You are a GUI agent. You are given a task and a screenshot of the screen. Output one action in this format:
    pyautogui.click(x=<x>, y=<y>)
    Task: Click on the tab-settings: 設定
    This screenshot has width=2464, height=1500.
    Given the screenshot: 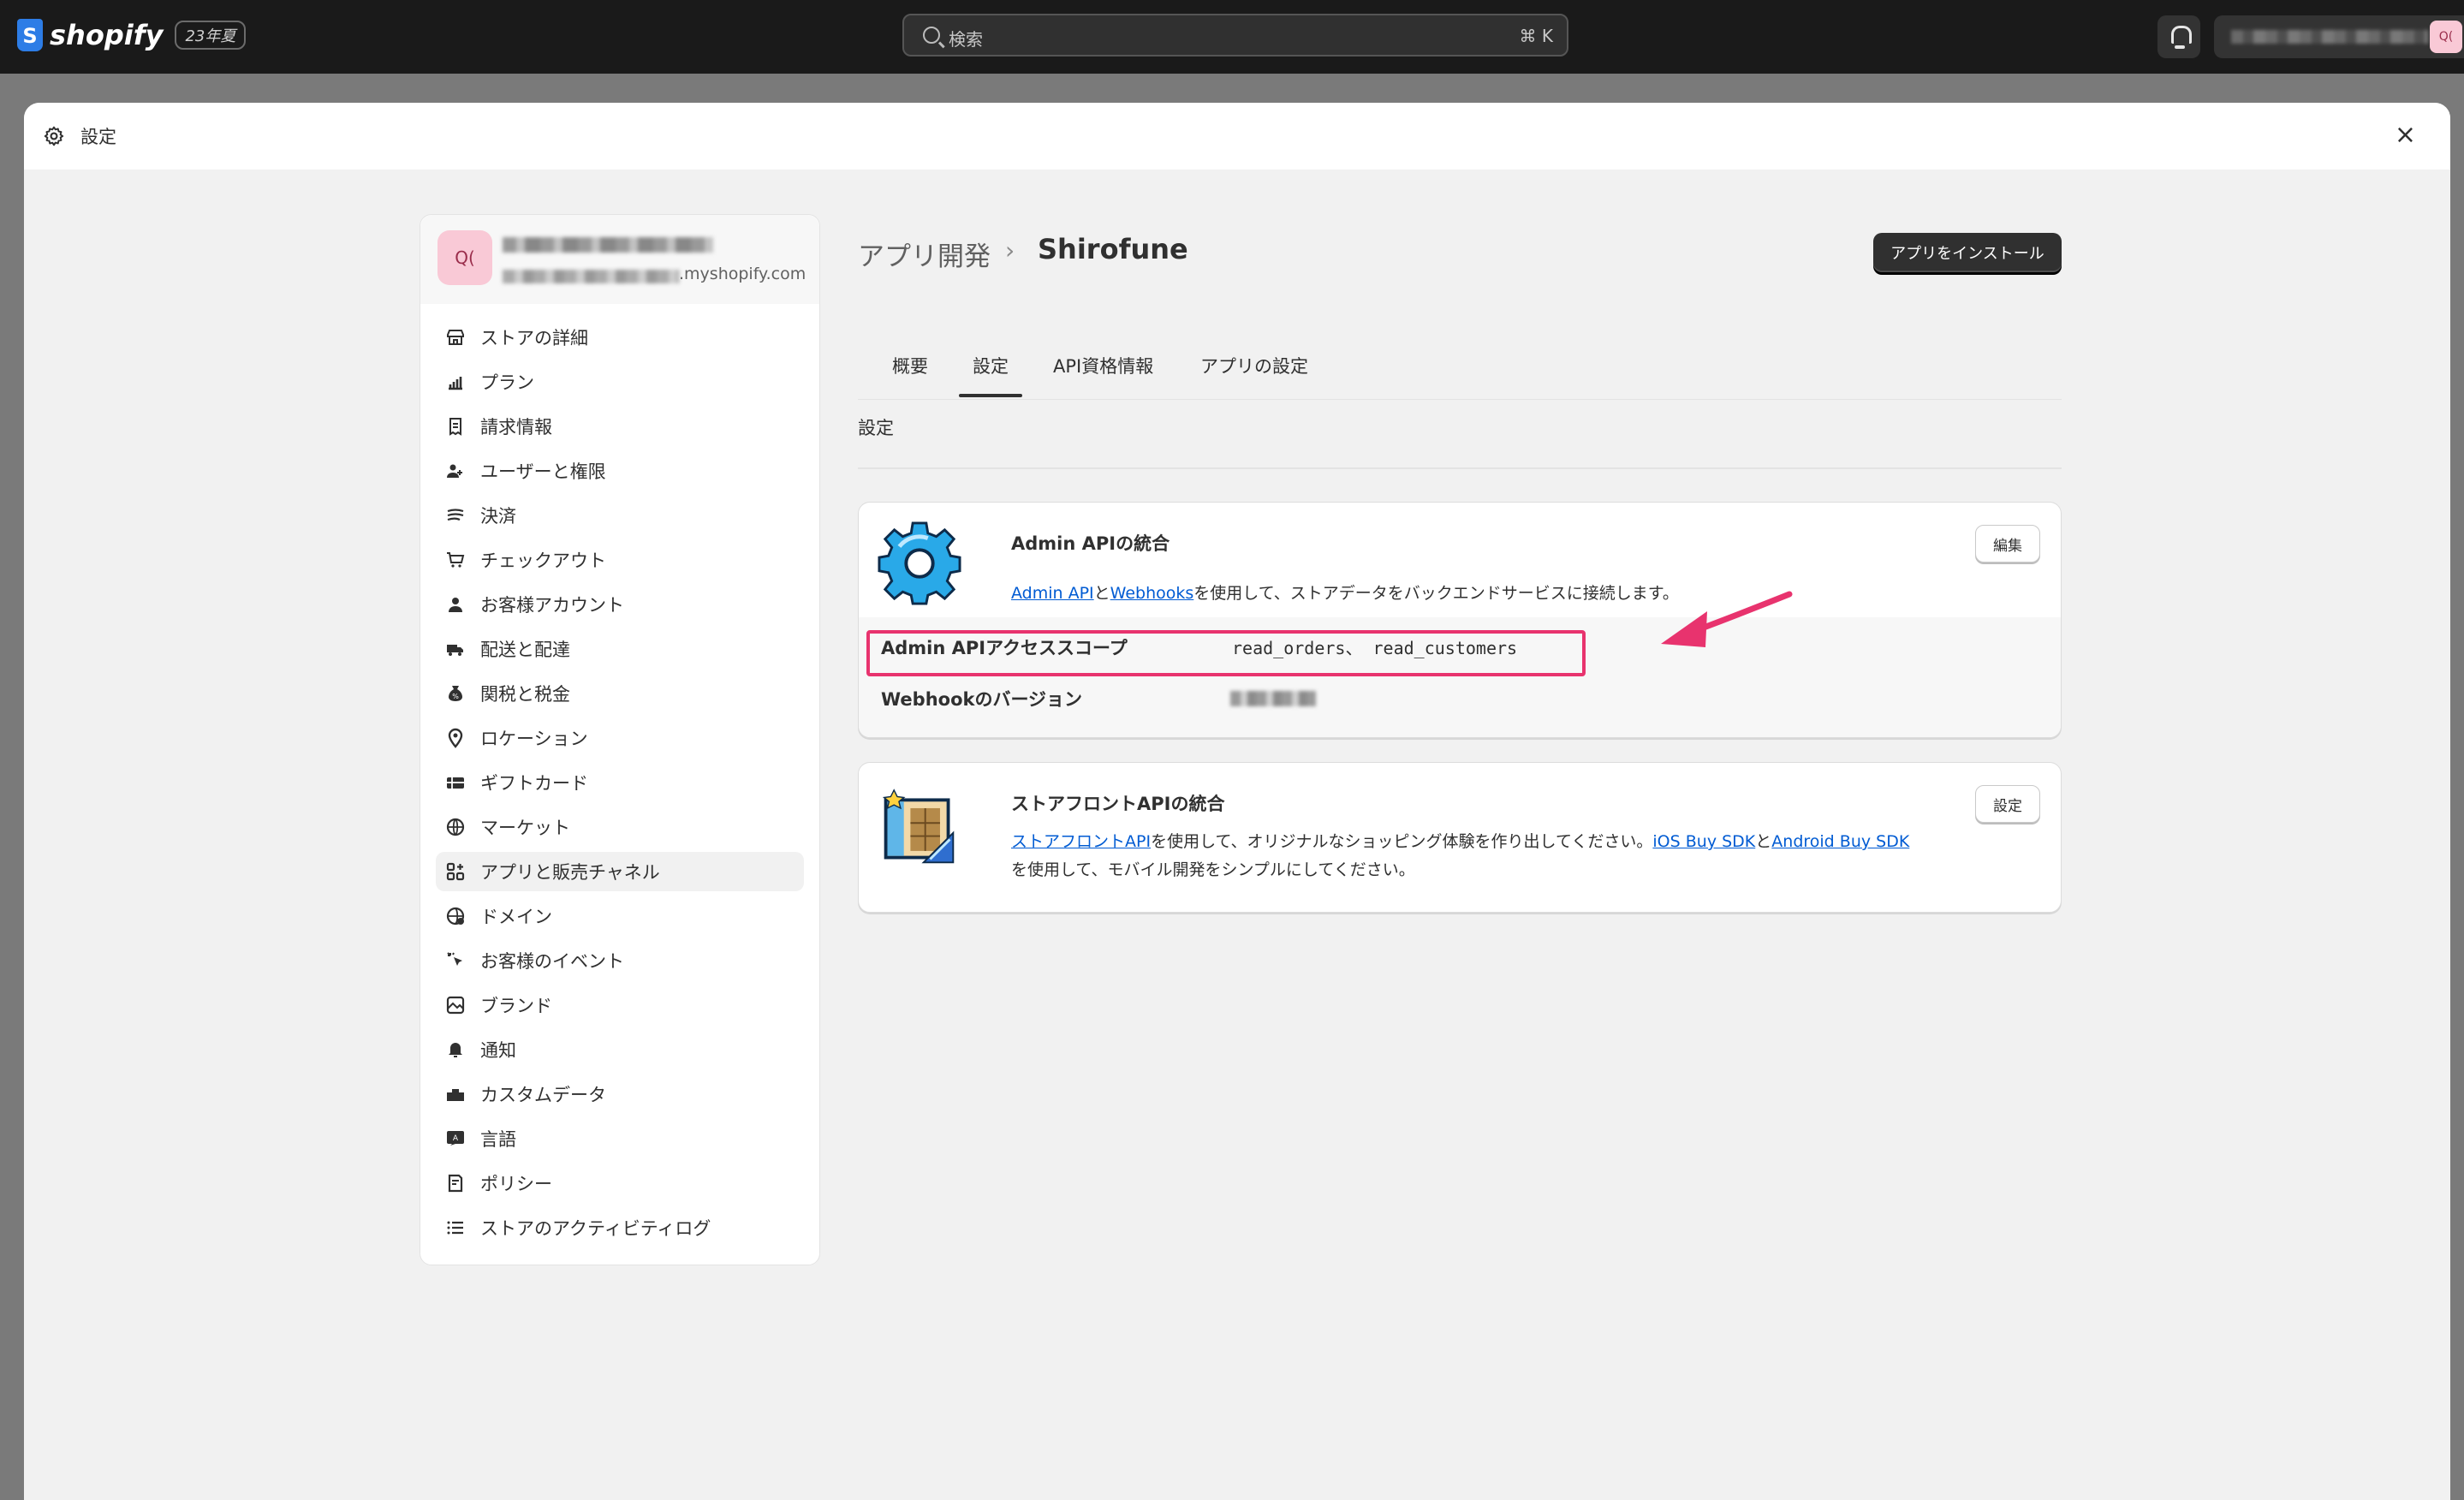 What is the action you would take?
    pyautogui.click(x=990, y=375)
    